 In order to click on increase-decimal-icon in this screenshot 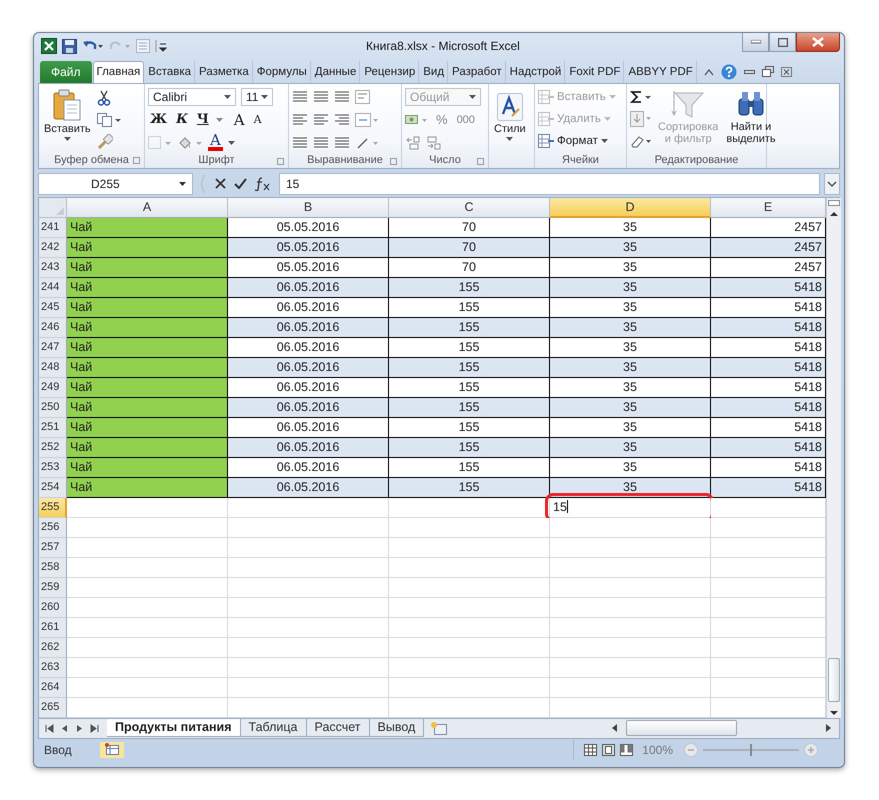, I will do `click(413, 143)`.